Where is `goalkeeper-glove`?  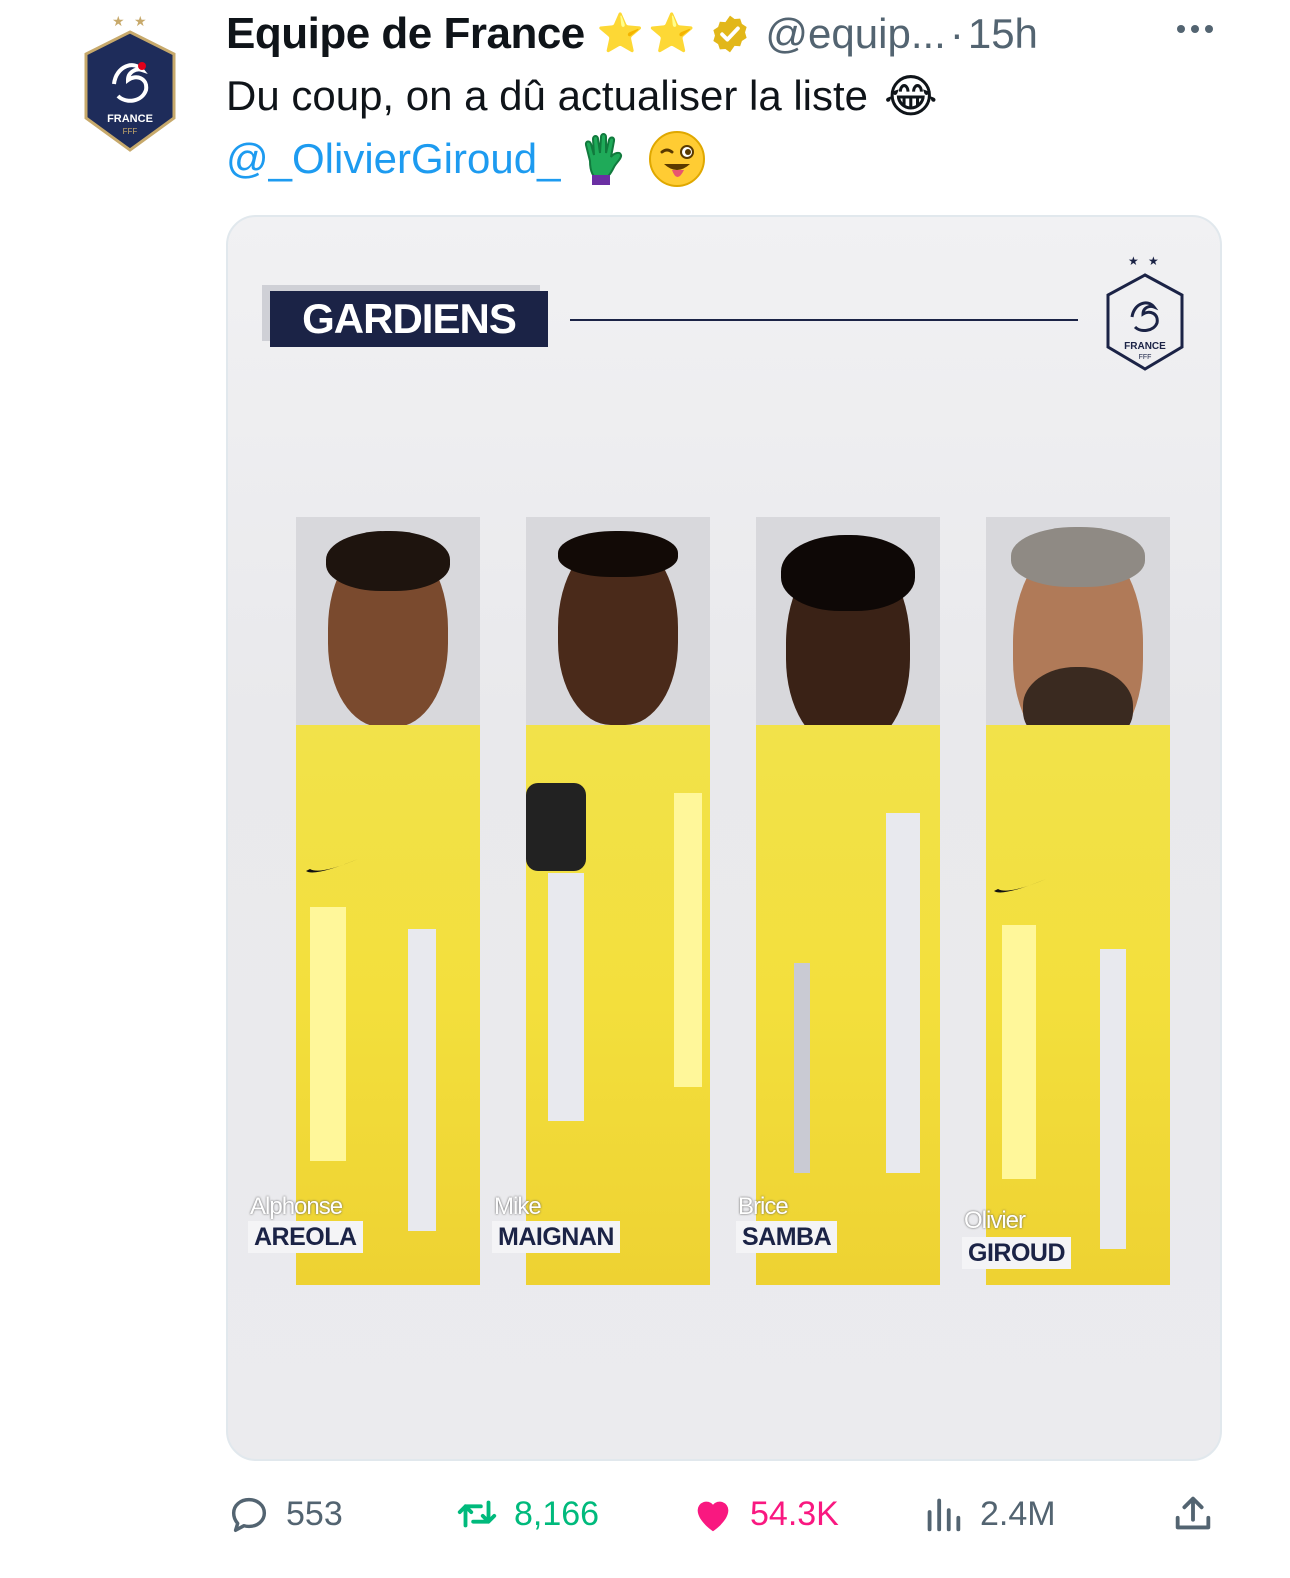 goalkeeper-glove is located at coordinates (556, 827).